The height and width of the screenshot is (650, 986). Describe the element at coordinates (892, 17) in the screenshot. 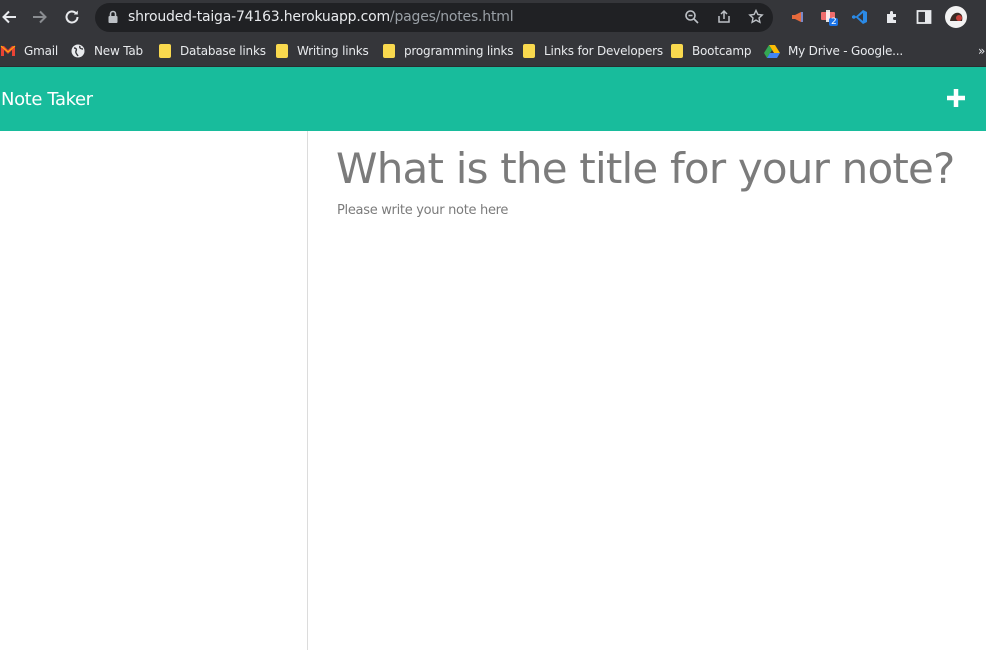

I see `puzzle-icon` at that location.